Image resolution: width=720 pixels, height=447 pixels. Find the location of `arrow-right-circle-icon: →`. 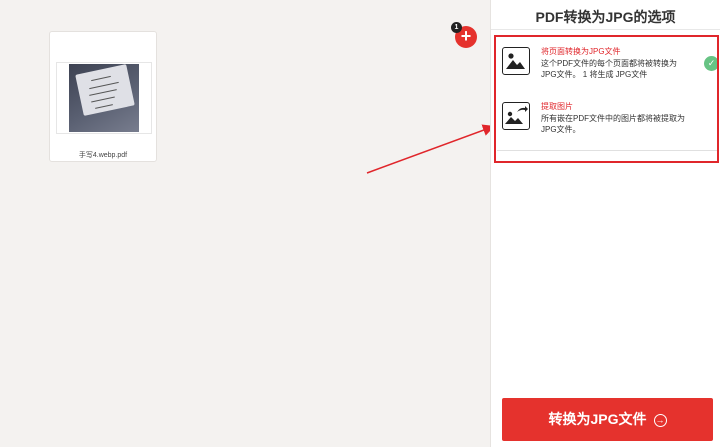

arrow-right-circle-icon: → is located at coordinates (660, 420).